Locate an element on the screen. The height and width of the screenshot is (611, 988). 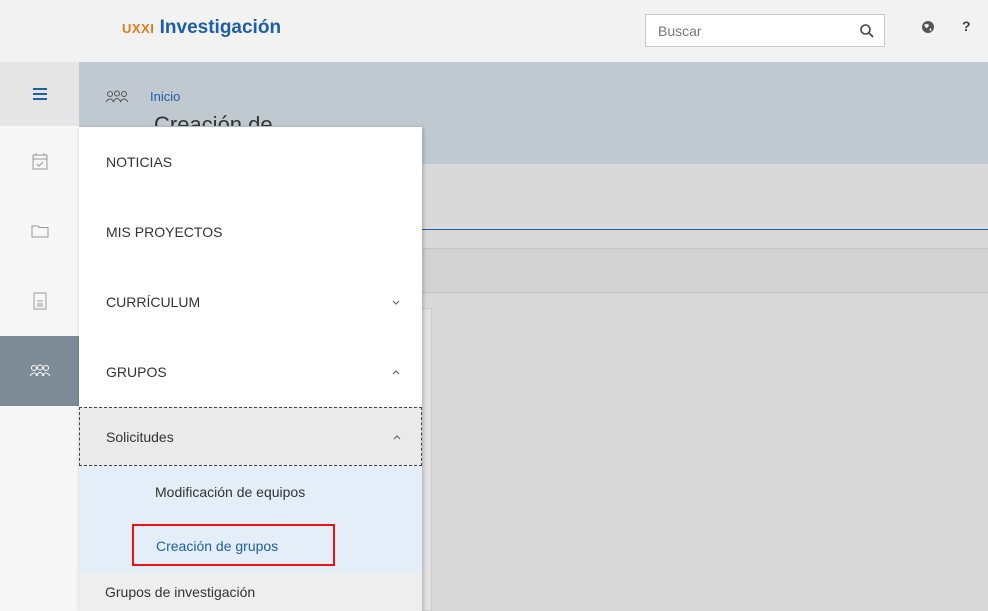
hamburger-menu-button is located at coordinates (39, 94).